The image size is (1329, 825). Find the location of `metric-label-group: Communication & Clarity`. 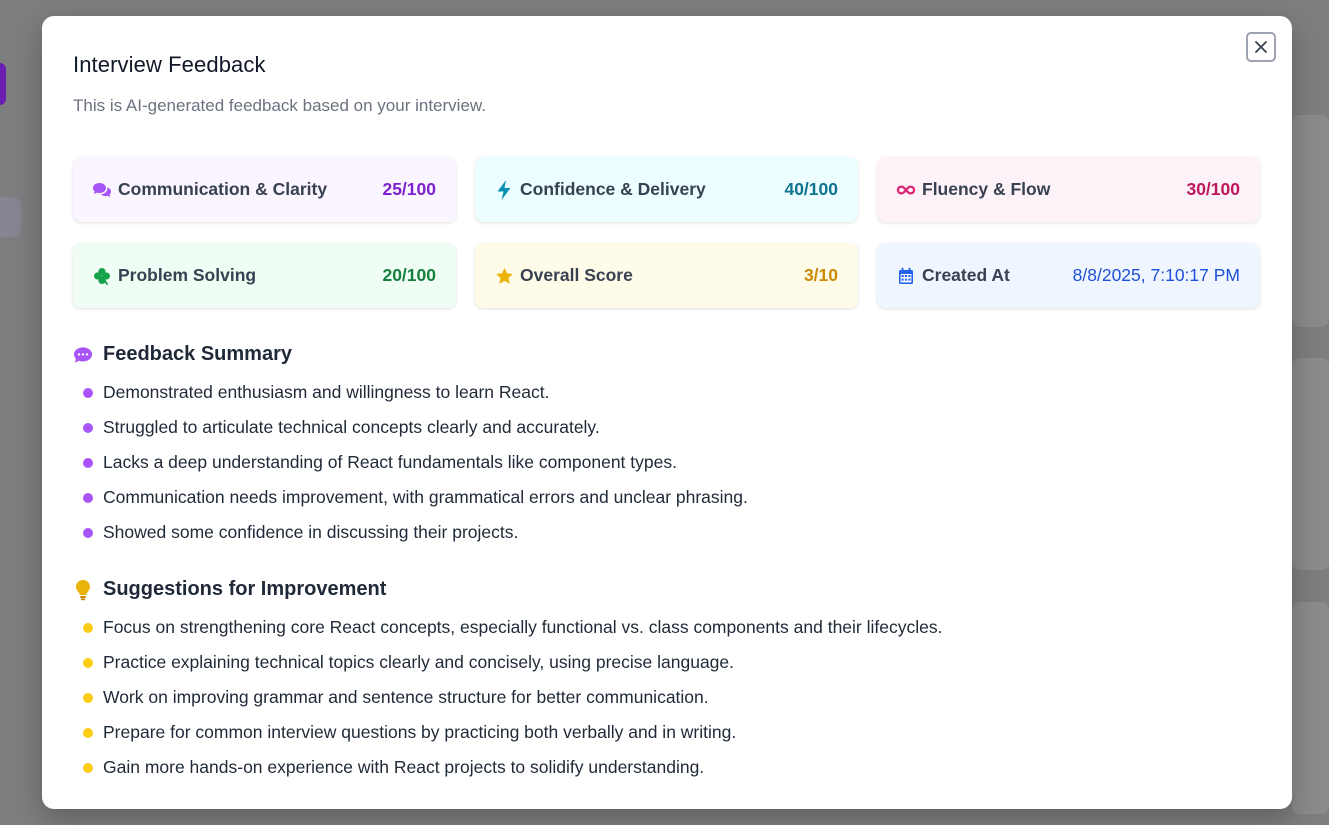

metric-label-group: Communication & Clarity is located at coordinates (209, 189).